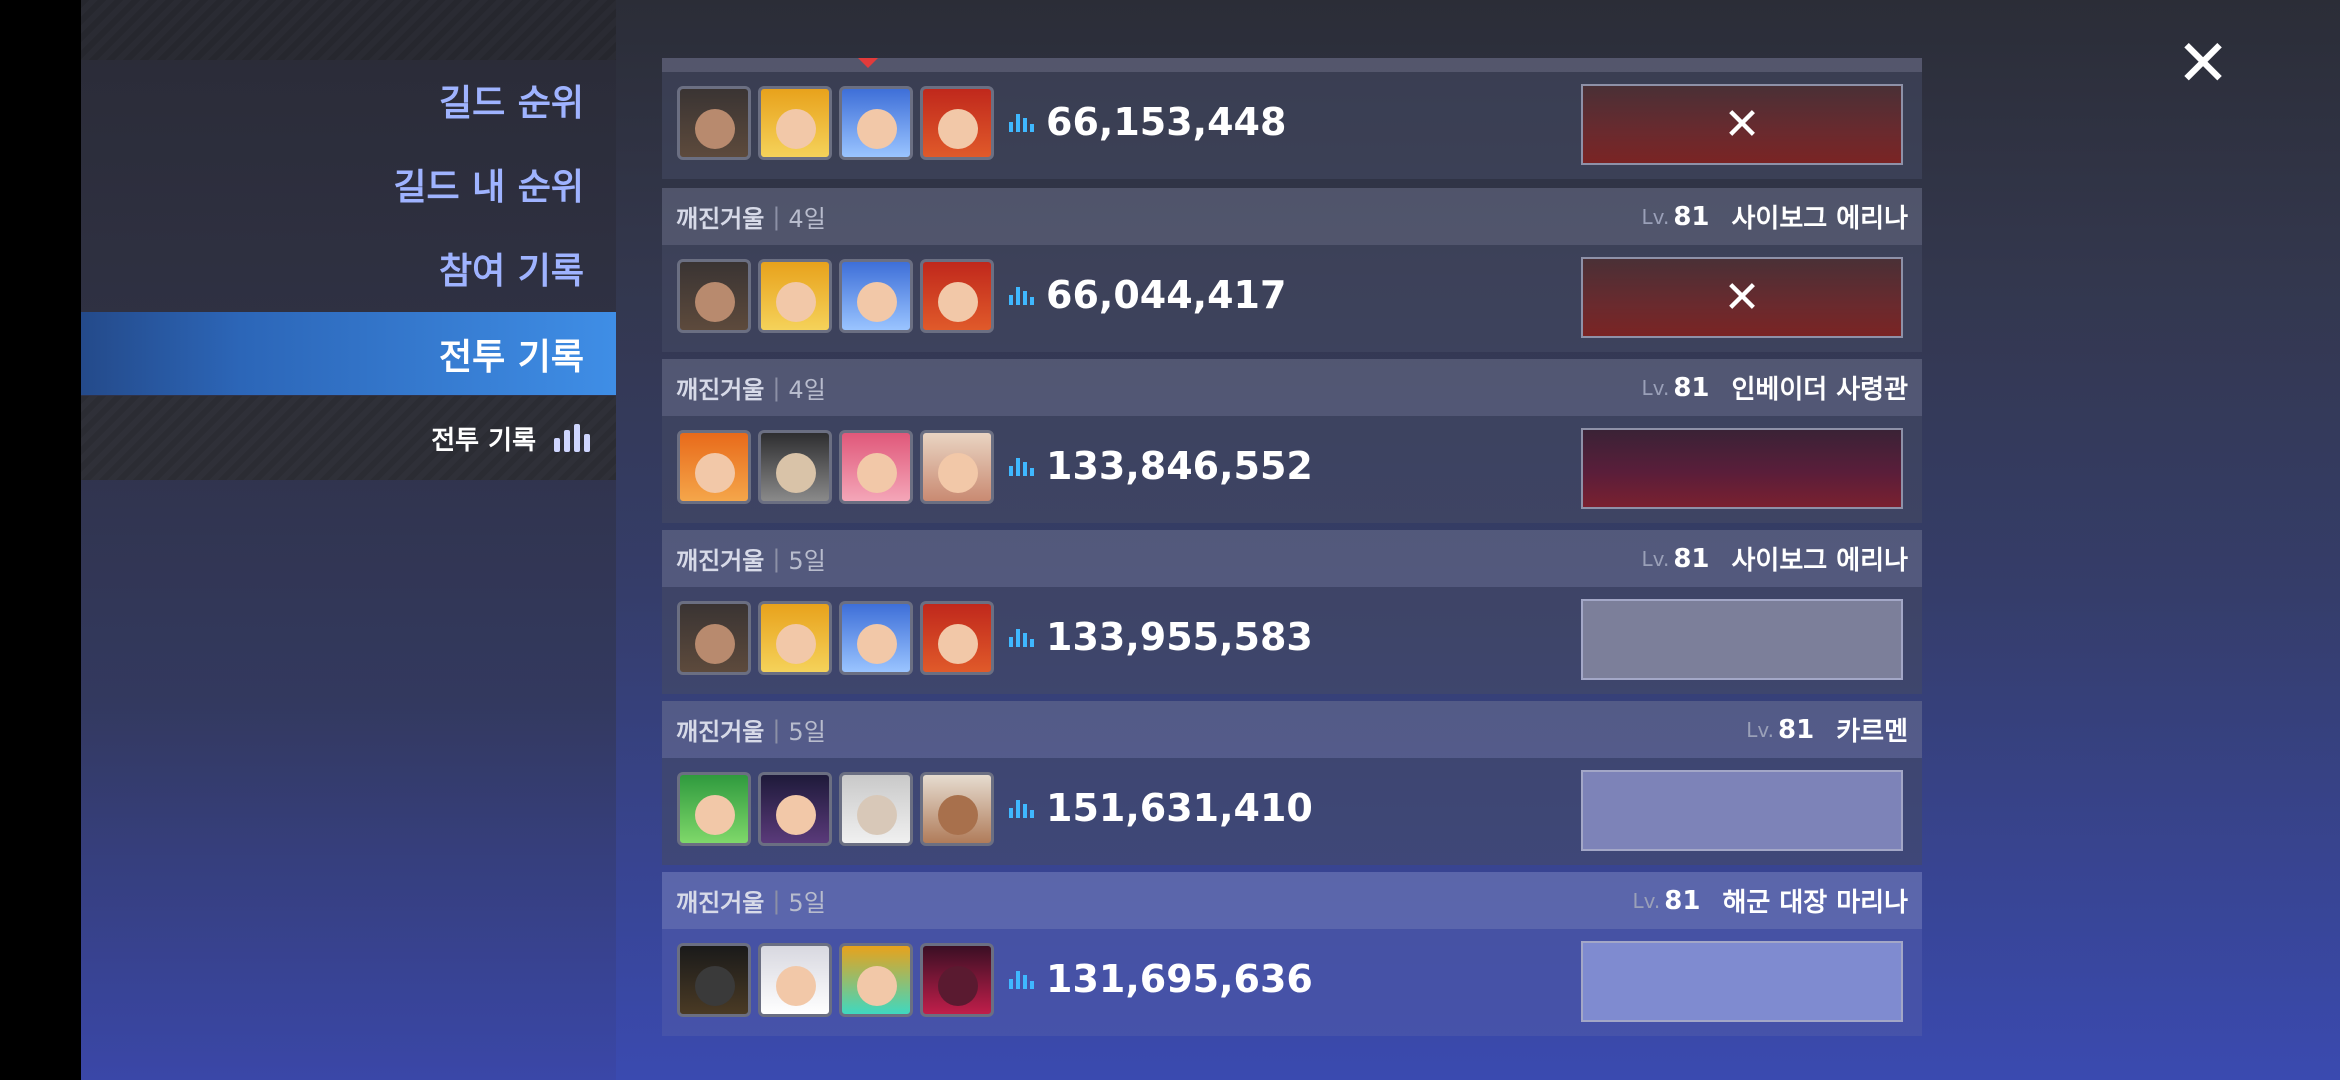  I want to click on damage-score: 66,153,448, so click(1147, 122).